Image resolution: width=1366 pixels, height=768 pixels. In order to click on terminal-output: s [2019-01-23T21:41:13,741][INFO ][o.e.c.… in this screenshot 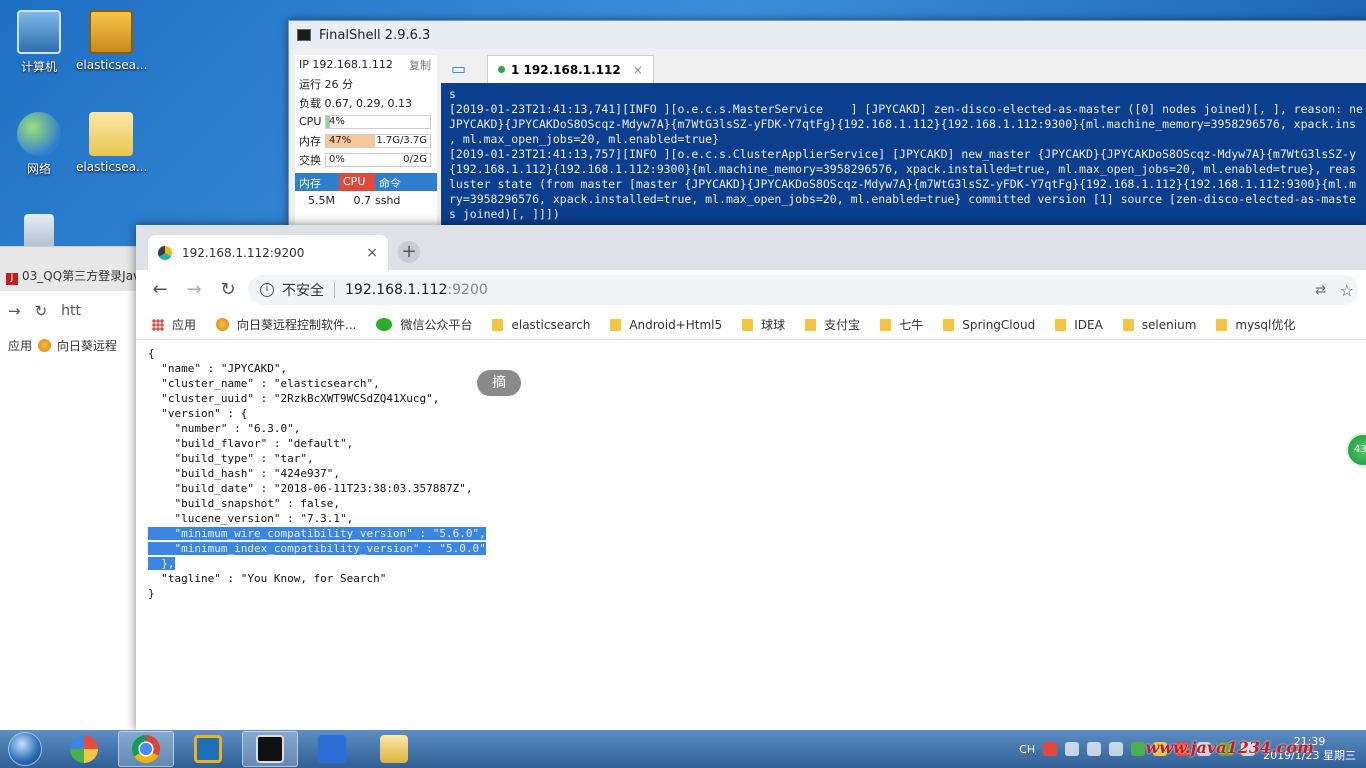, I will do `click(903, 156)`.